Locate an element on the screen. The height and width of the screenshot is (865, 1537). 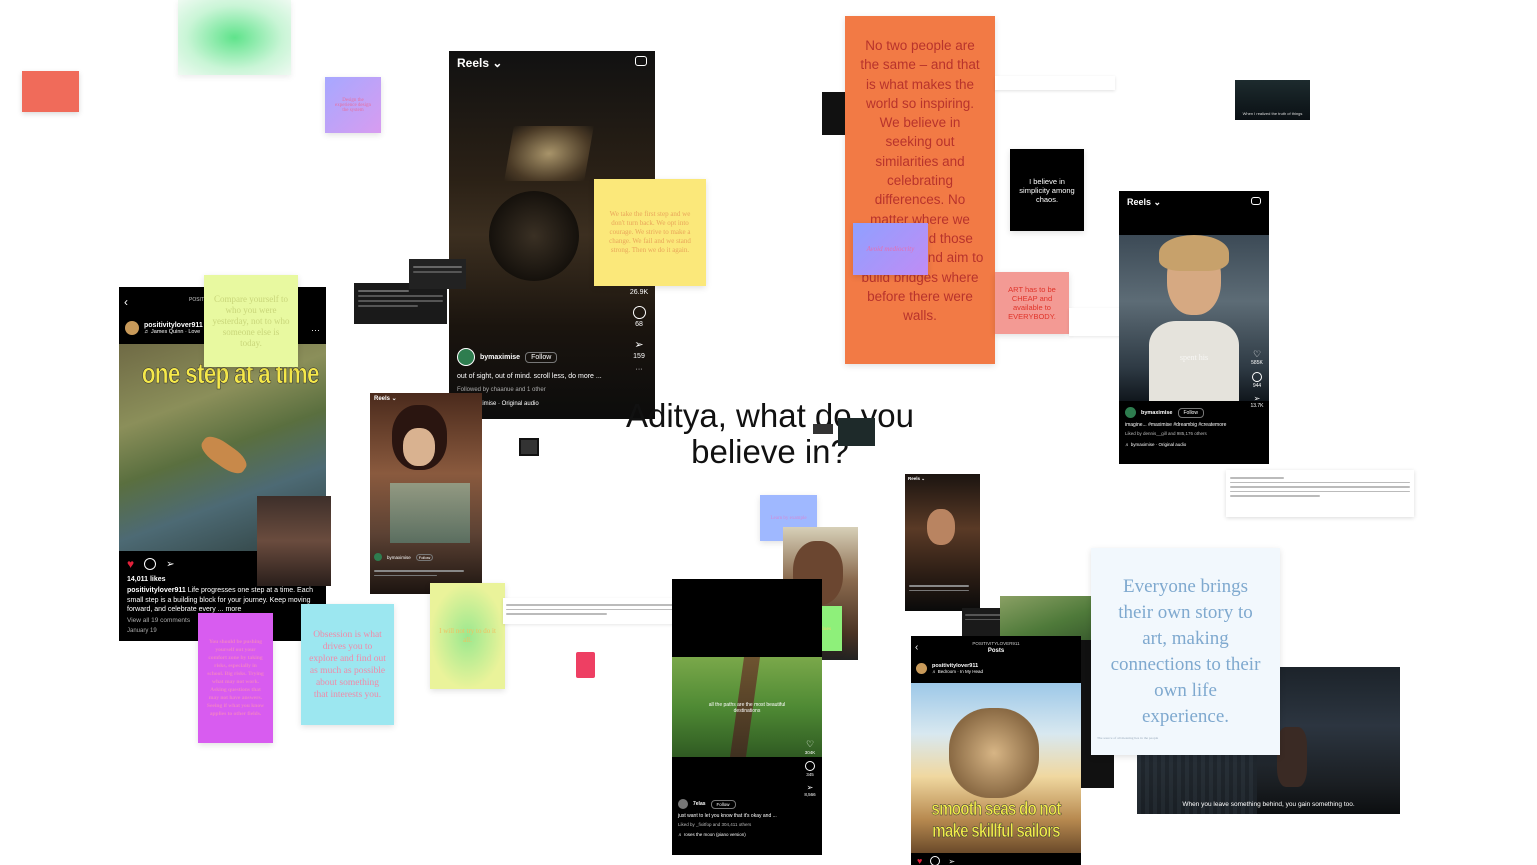
post-image: smooth seas do not make skillful sailors is located at coordinates (996, 768).